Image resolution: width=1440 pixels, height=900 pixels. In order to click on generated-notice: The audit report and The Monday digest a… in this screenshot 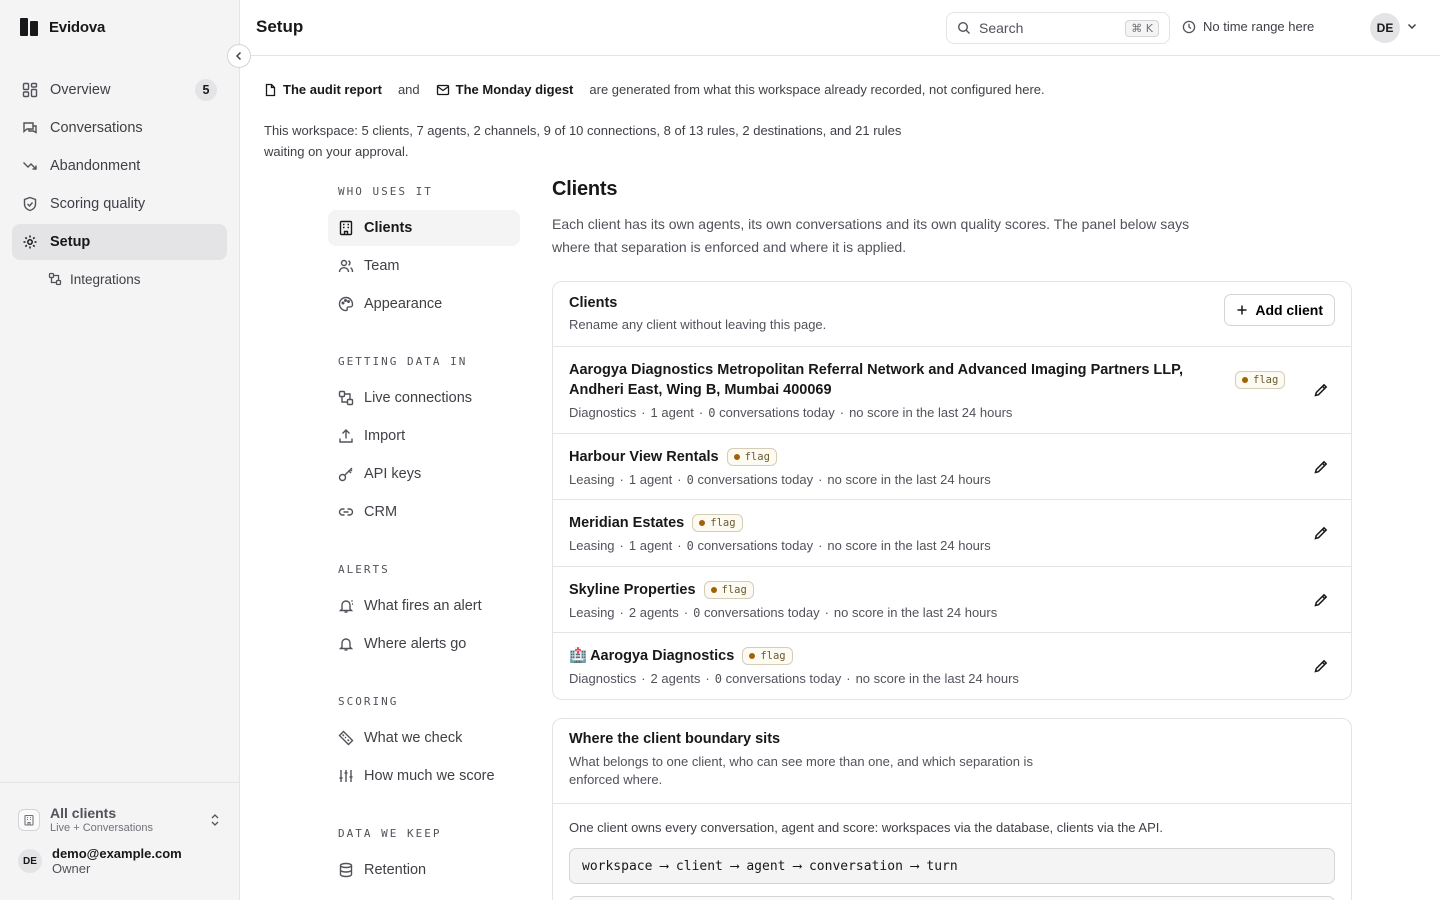, I will do `click(654, 89)`.